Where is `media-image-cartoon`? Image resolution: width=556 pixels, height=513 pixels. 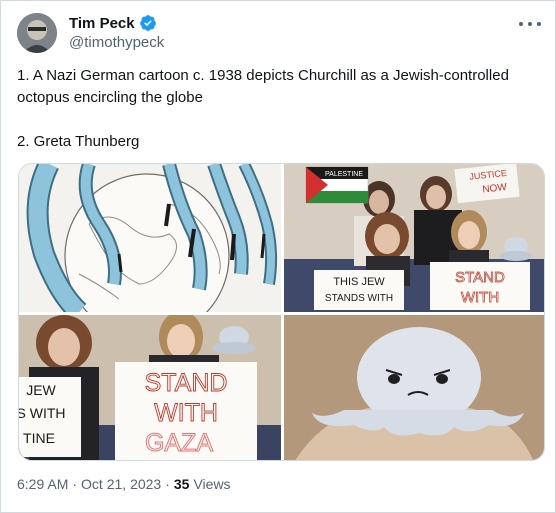
media-image-cartoon is located at coordinates (150, 238).